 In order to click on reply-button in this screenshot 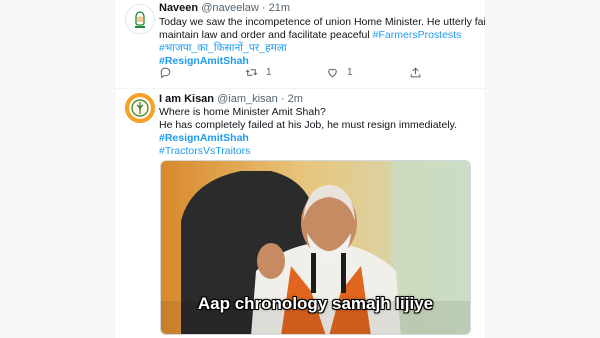, I will do `click(169, 72)`.